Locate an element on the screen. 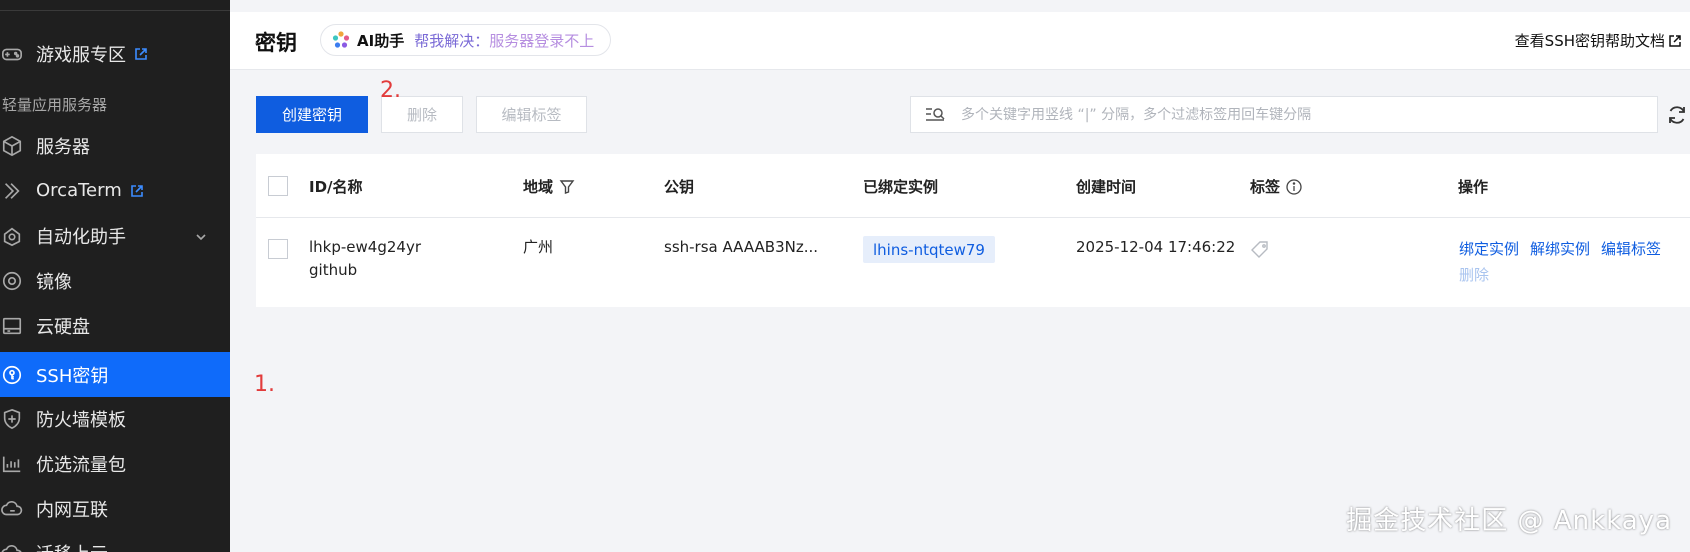 The width and height of the screenshot is (1690, 552). sidebar-item-traffic-packages: 优选流量包 is located at coordinates (115, 463).